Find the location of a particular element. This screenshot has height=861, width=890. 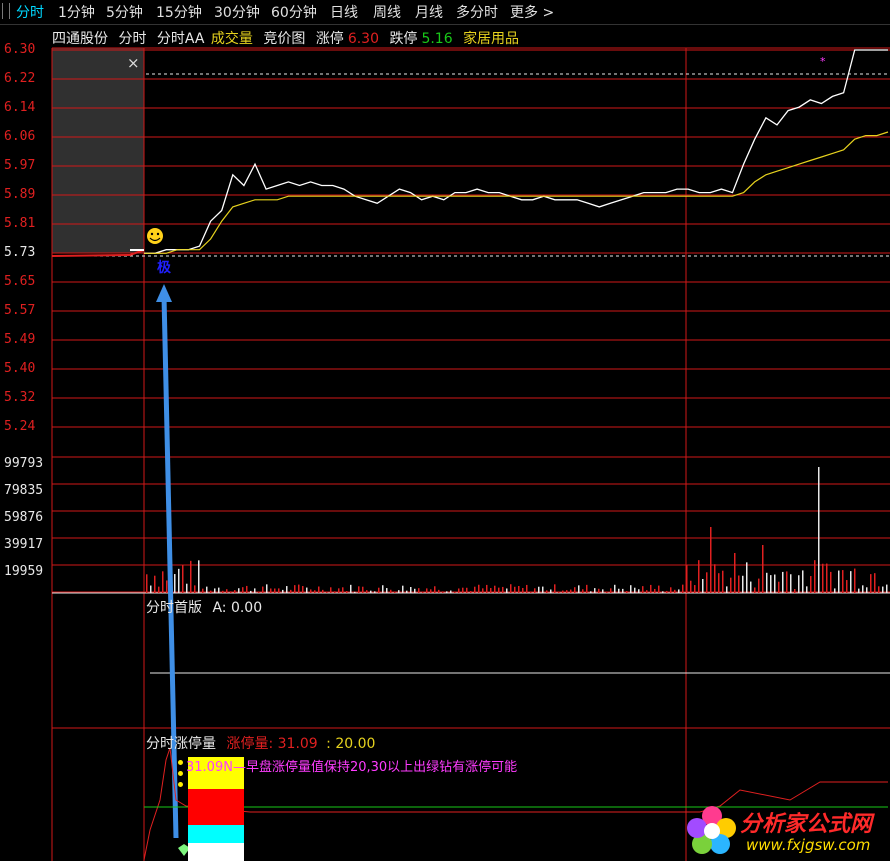

volume-tick: 99793 is located at coordinates (24, 463).